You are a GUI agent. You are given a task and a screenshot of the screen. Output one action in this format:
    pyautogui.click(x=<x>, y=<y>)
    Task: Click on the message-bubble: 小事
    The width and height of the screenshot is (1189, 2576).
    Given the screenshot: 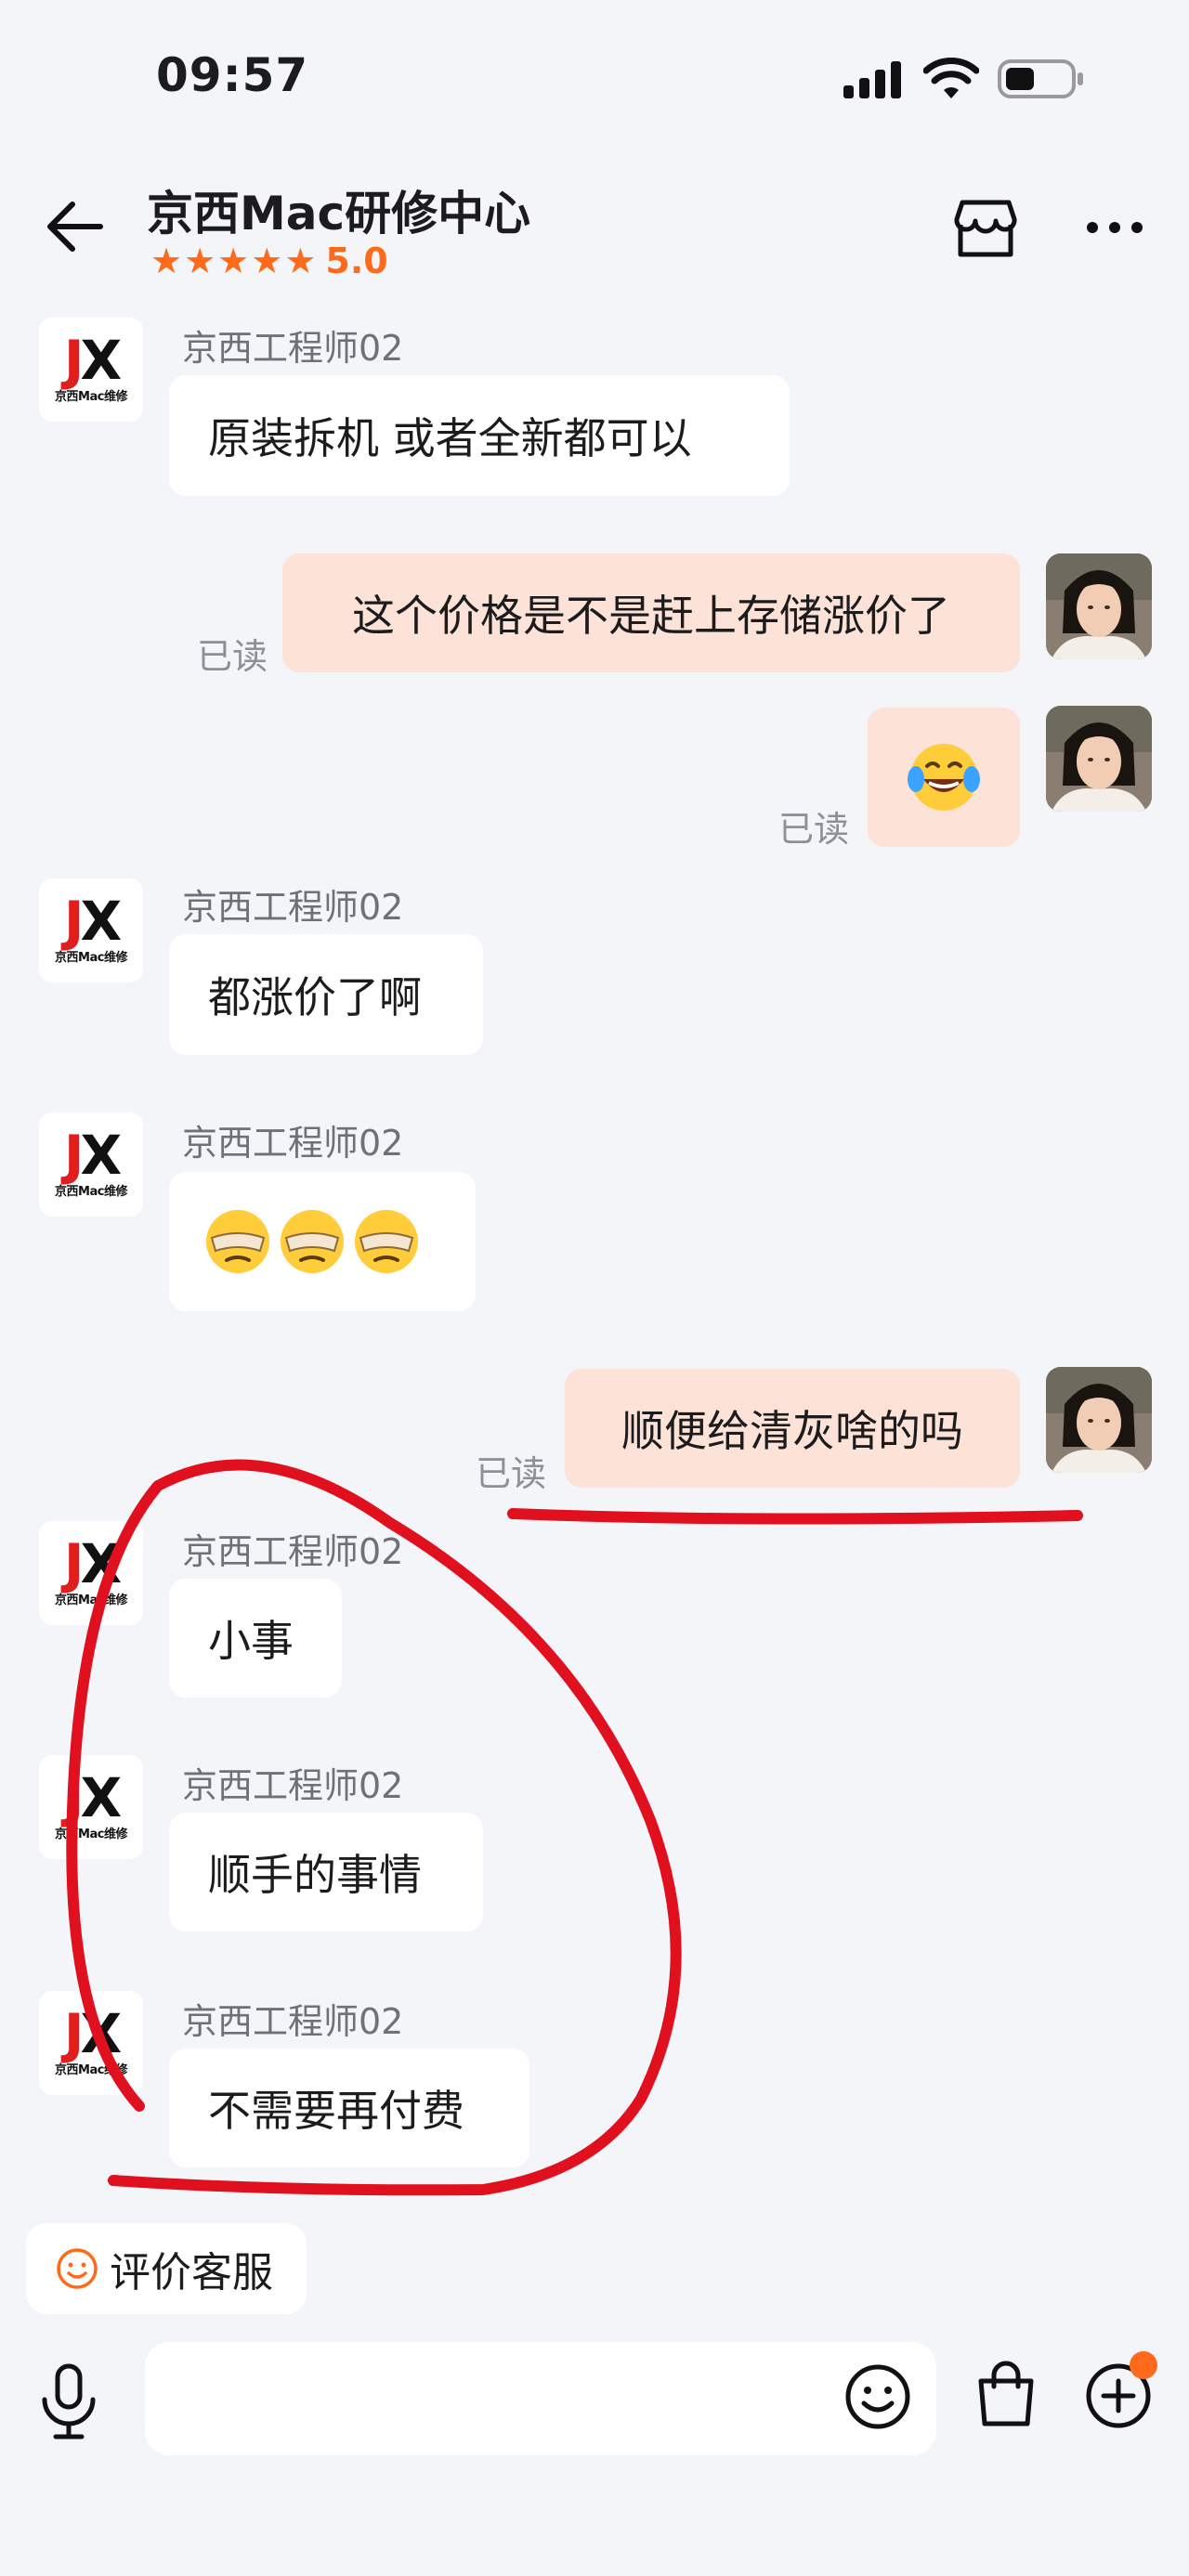 What is the action you would take?
    pyautogui.click(x=256, y=1638)
    